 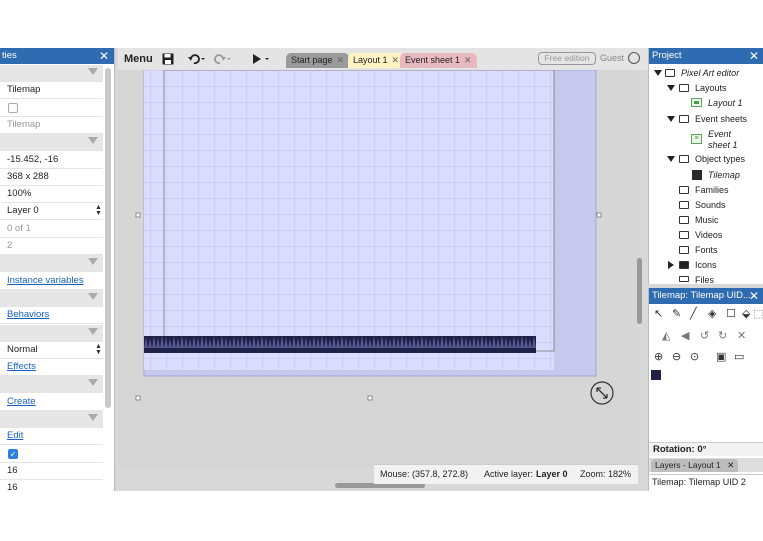 What do you see at coordinates (707, 220) in the screenshot?
I see `tree-music: Music` at bounding box center [707, 220].